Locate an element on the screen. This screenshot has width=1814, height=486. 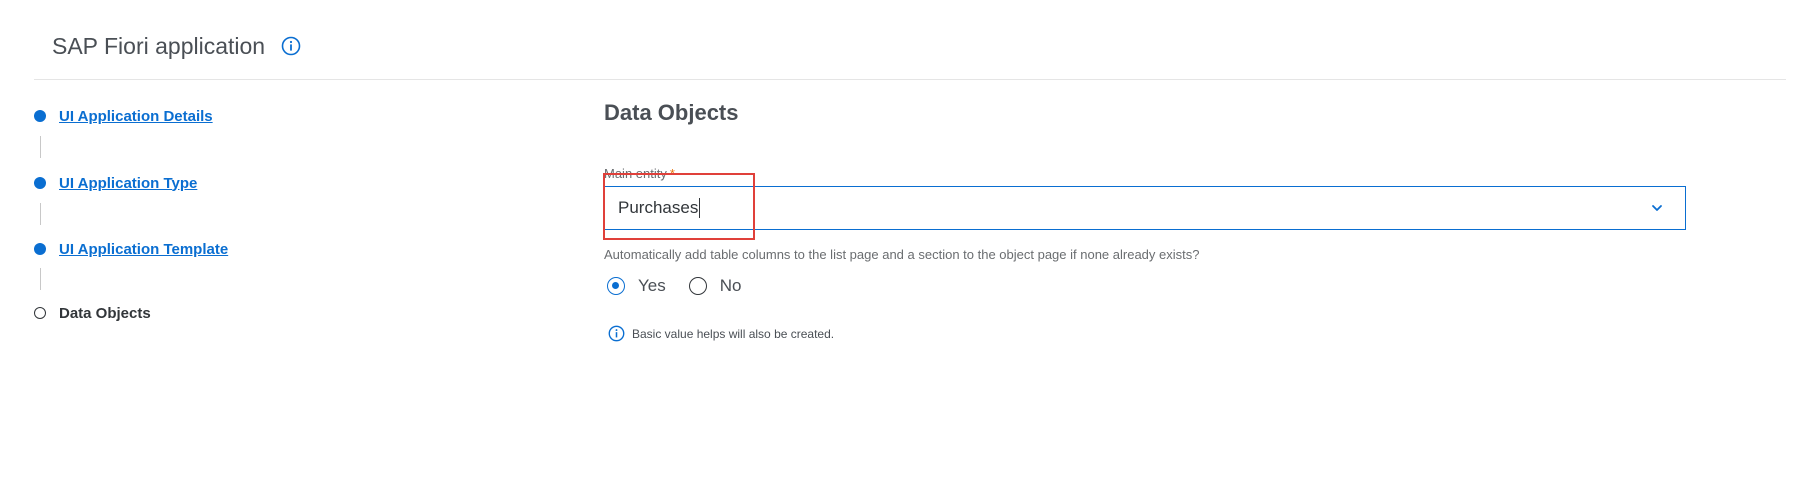
main-entity-value: Purchases is located at coordinates (659, 208).